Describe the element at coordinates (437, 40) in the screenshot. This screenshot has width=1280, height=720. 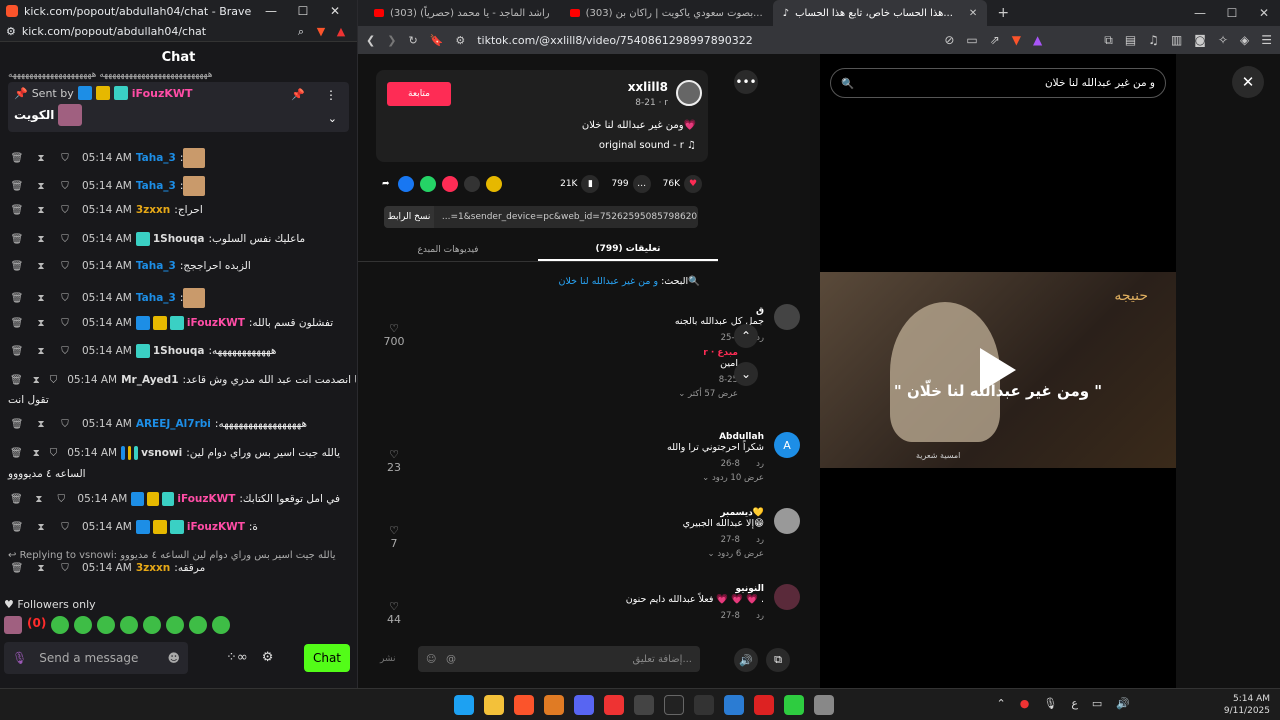
I see `bookmark-icon: 🔖` at that location.